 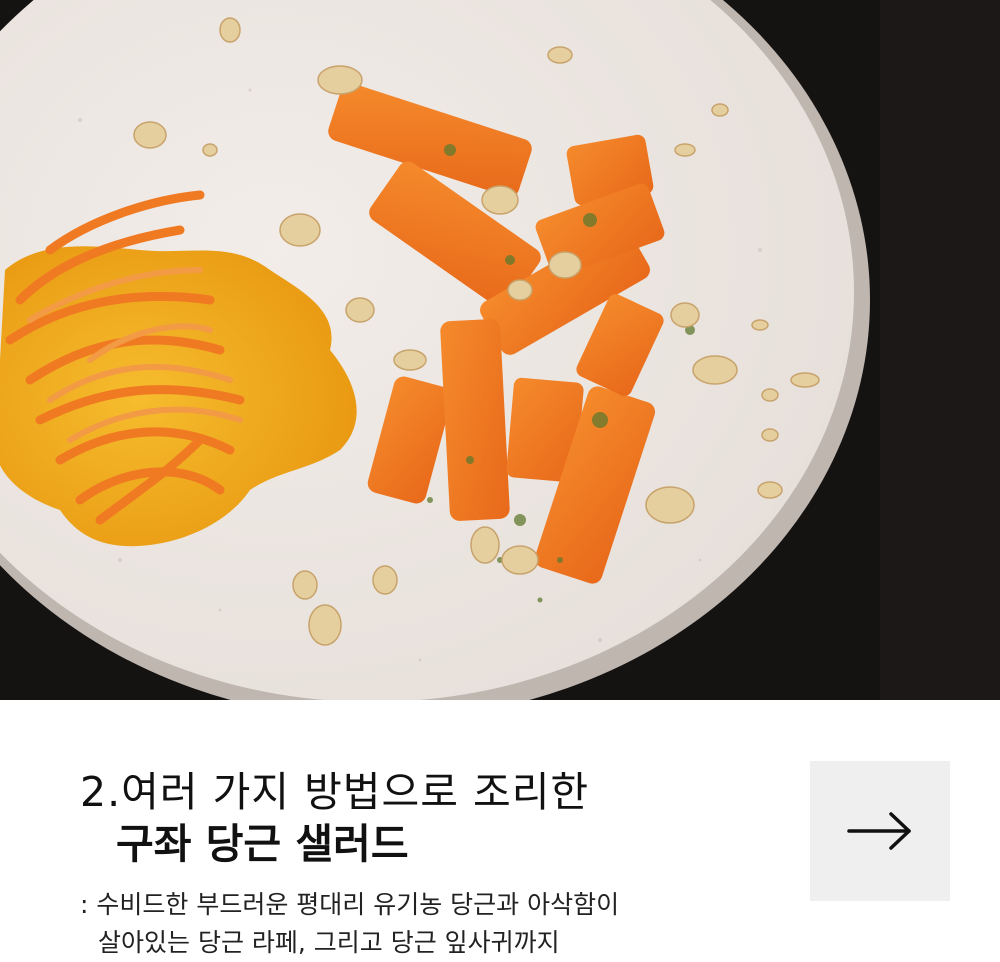 I want to click on next-button, so click(x=880, y=831).